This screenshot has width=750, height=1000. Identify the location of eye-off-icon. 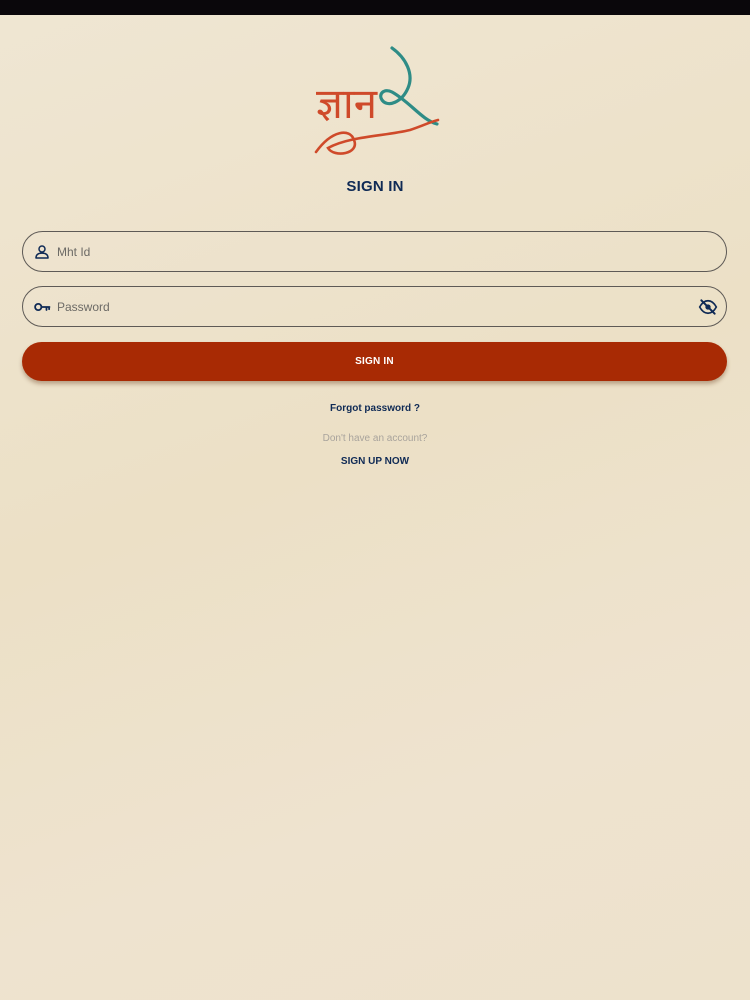
(708, 307).